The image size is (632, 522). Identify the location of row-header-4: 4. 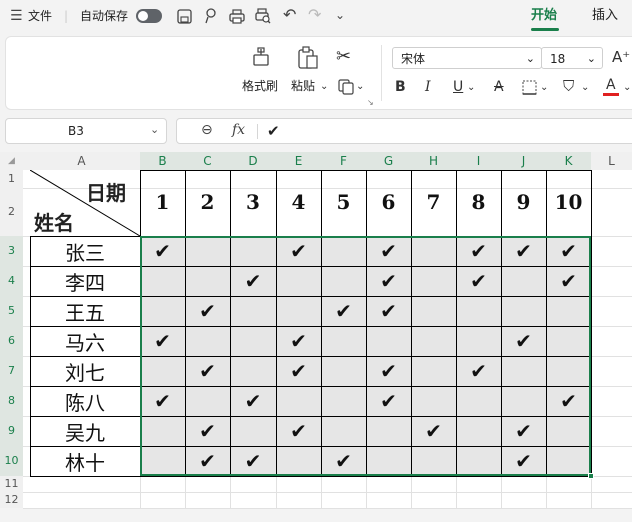
(11, 281).